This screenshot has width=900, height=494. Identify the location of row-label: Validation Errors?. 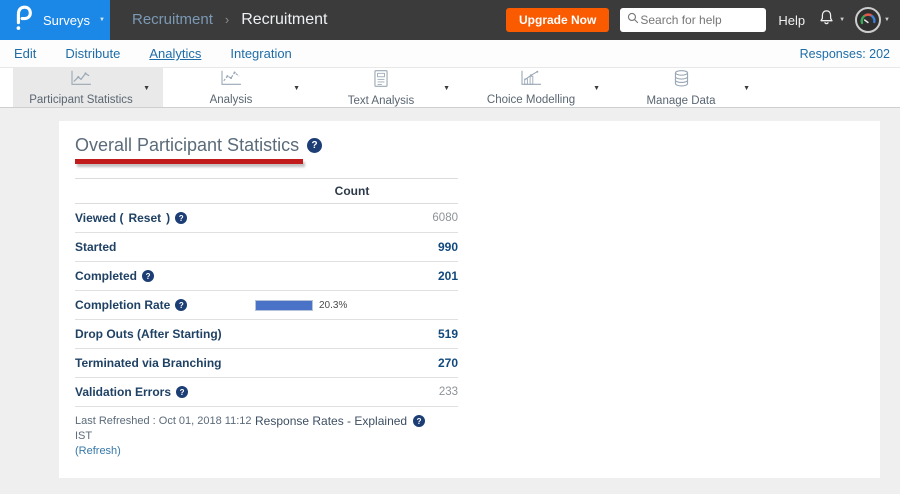
(132, 392).